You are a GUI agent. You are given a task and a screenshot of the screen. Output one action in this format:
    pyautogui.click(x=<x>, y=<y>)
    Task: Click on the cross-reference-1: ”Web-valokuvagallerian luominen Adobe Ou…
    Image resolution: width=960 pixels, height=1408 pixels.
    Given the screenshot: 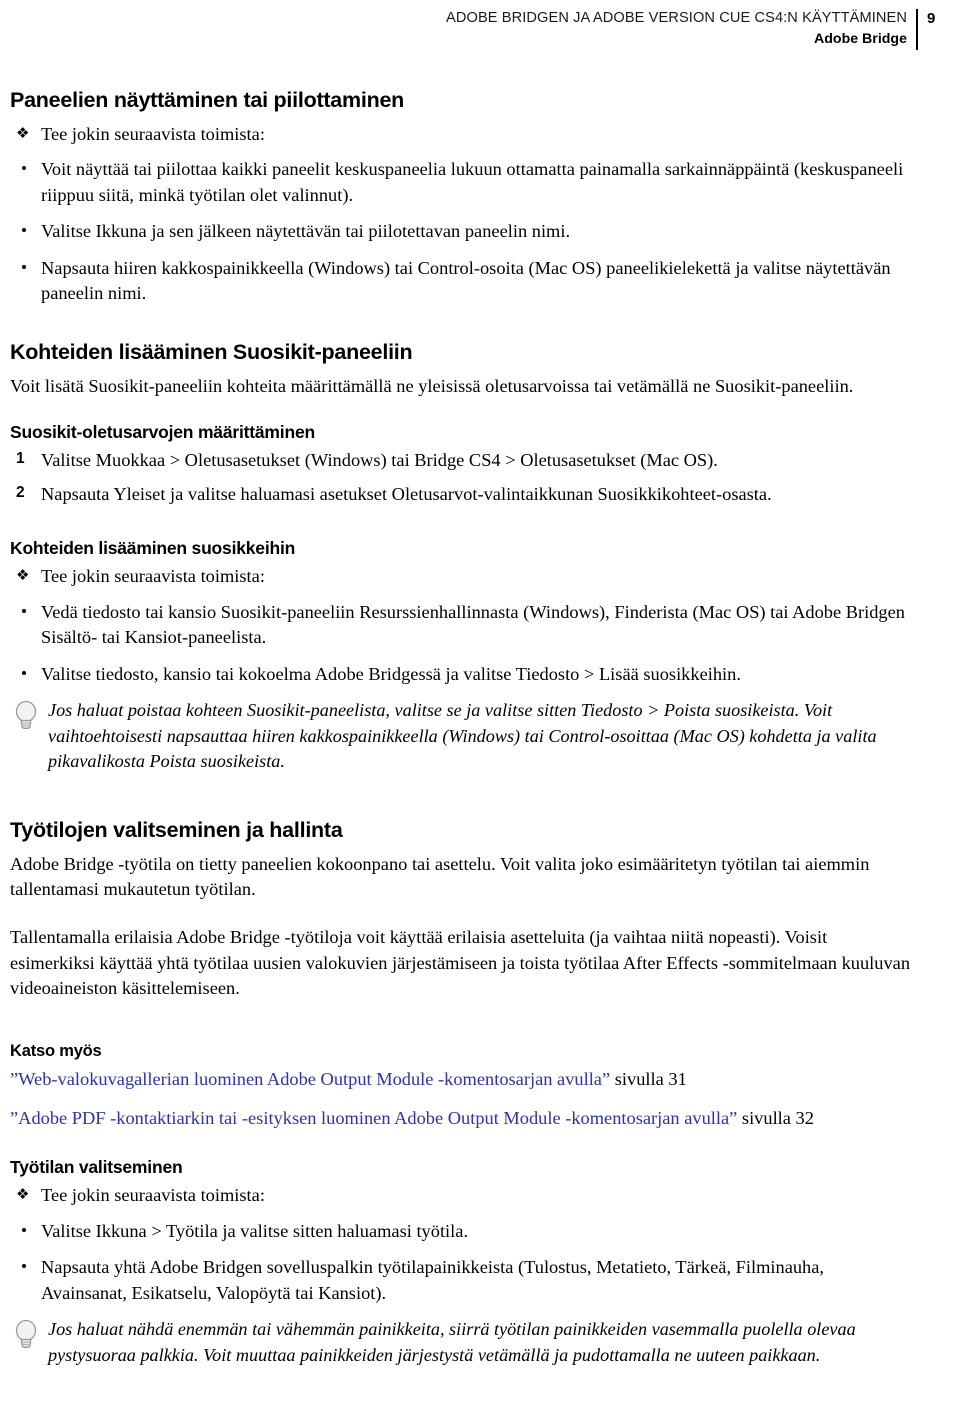 What is the action you would take?
    pyautogui.click(x=461, y=1079)
    